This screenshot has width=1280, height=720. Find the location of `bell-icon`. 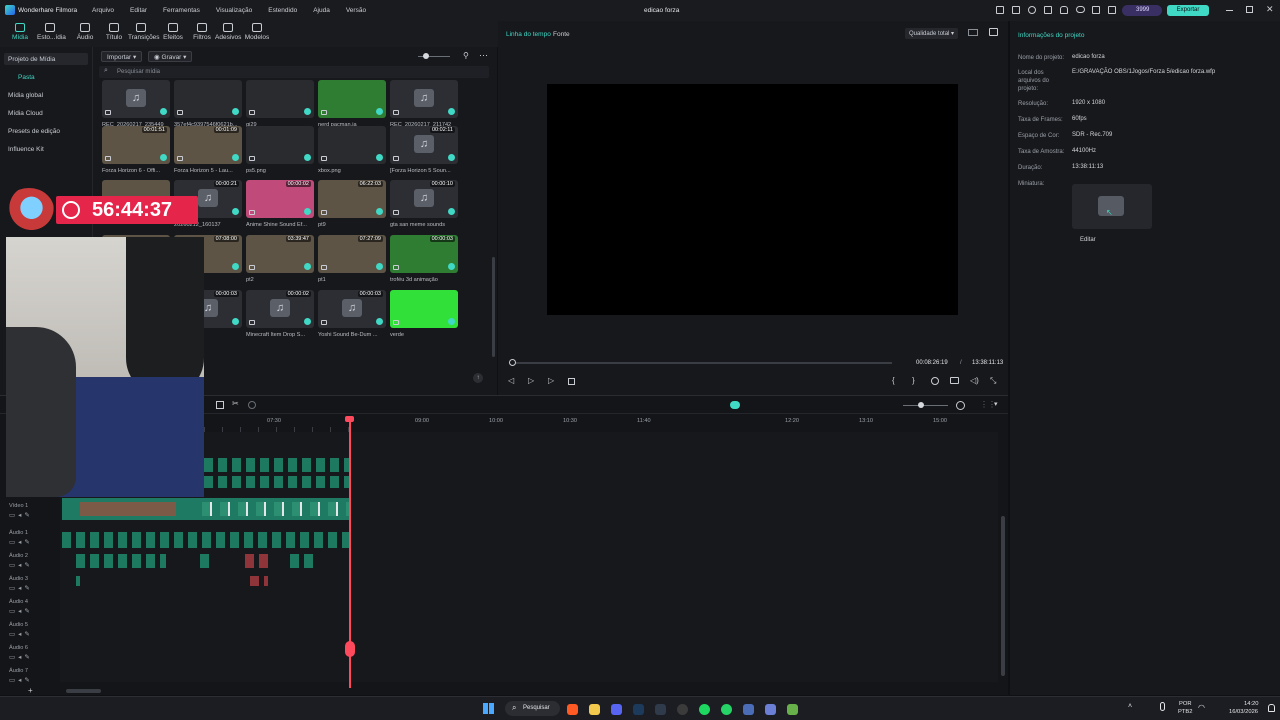

bell-icon is located at coordinates (1064, 10).